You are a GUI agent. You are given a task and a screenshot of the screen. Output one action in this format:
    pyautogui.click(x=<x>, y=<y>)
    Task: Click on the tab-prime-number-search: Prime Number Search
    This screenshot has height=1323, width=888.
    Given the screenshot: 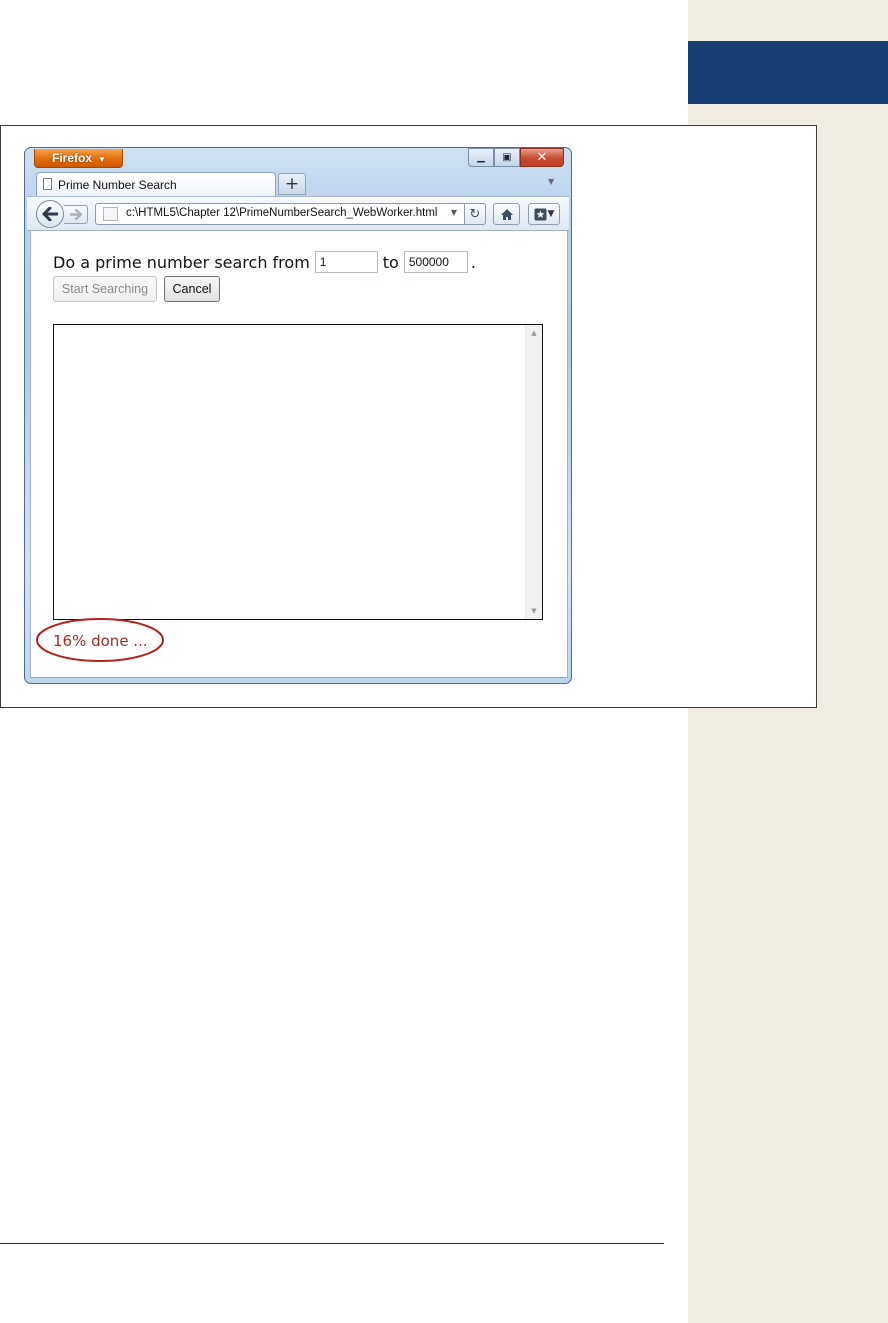 What is the action you would take?
    pyautogui.click(x=156, y=184)
    